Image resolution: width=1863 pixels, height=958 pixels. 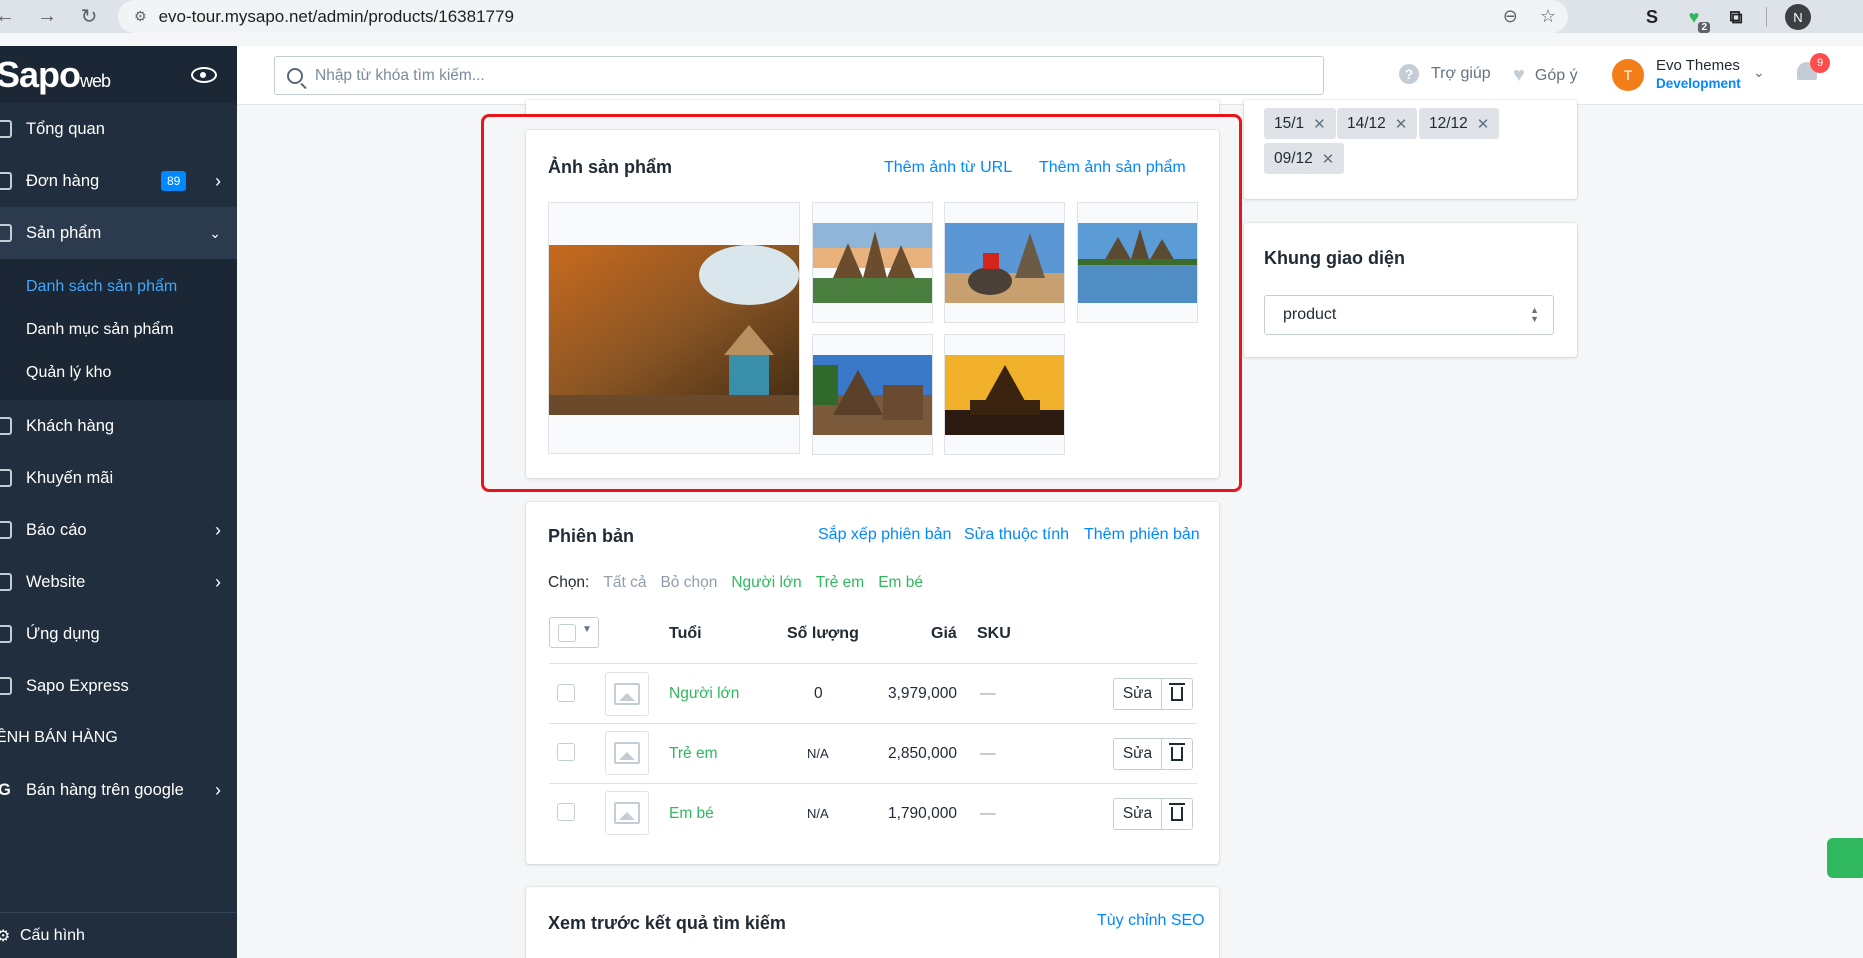 What do you see at coordinates (1698, 83) in the screenshot?
I see `user-store: Development` at bounding box center [1698, 83].